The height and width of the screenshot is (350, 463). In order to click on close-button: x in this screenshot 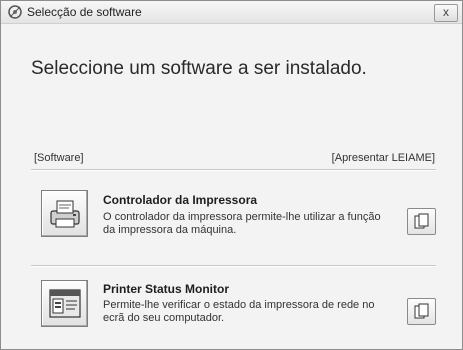, I will do `click(446, 13)`.